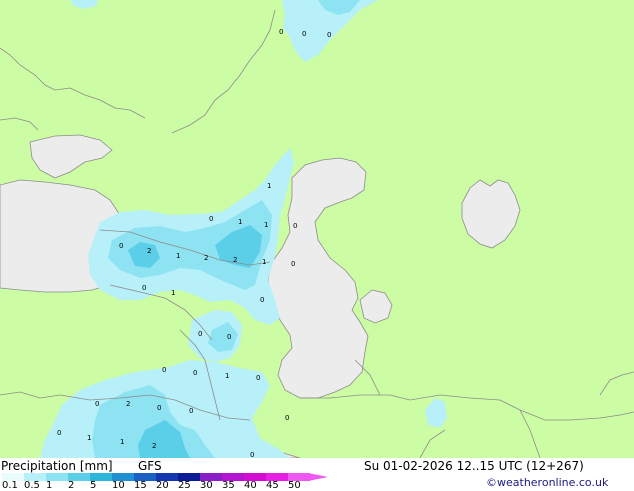  What do you see at coordinates (10, 485) in the screenshot?
I see `color-tick-label: 0.1` at bounding box center [10, 485].